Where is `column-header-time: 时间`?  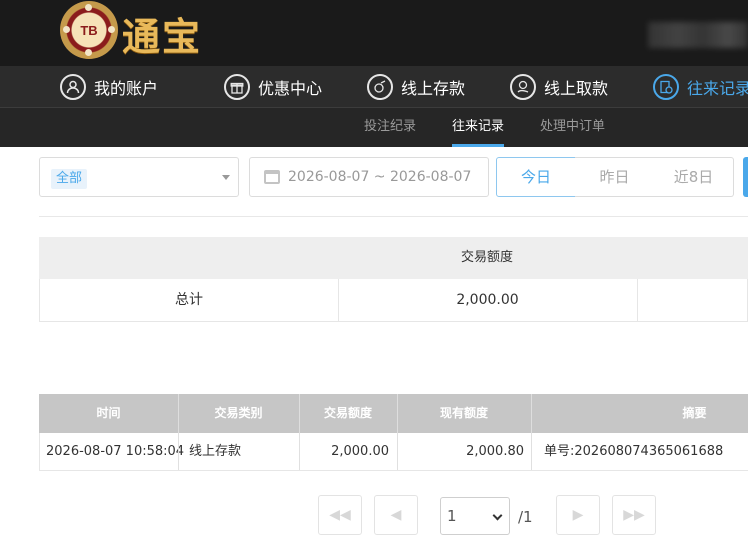
column-header-time: 时间 is located at coordinates (108, 413).